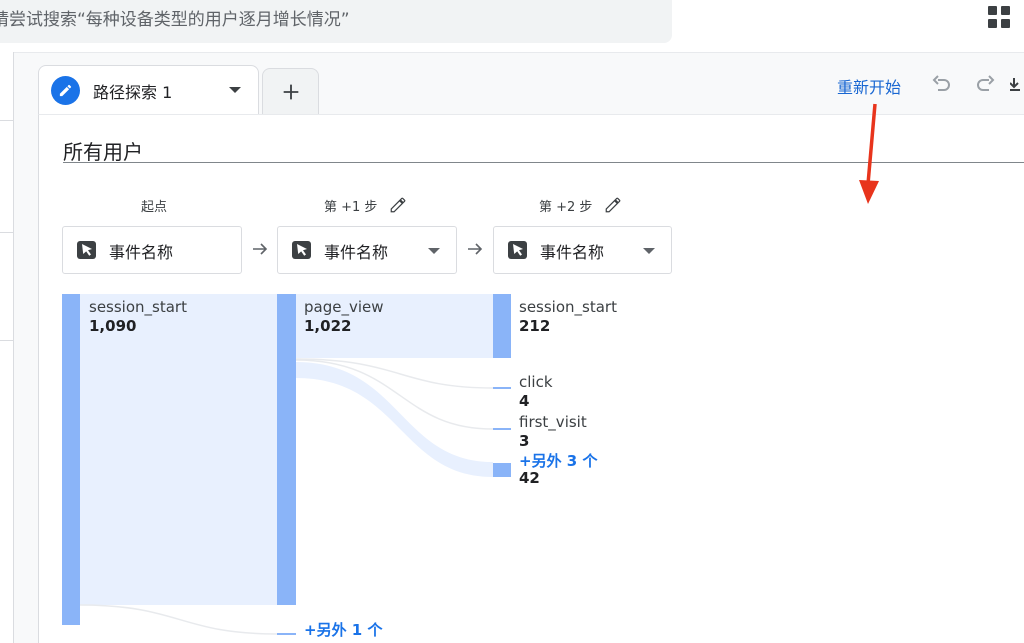 This screenshot has width=1024, height=643. What do you see at coordinates (536, 382) in the screenshot?
I see `event-name-click: click` at bounding box center [536, 382].